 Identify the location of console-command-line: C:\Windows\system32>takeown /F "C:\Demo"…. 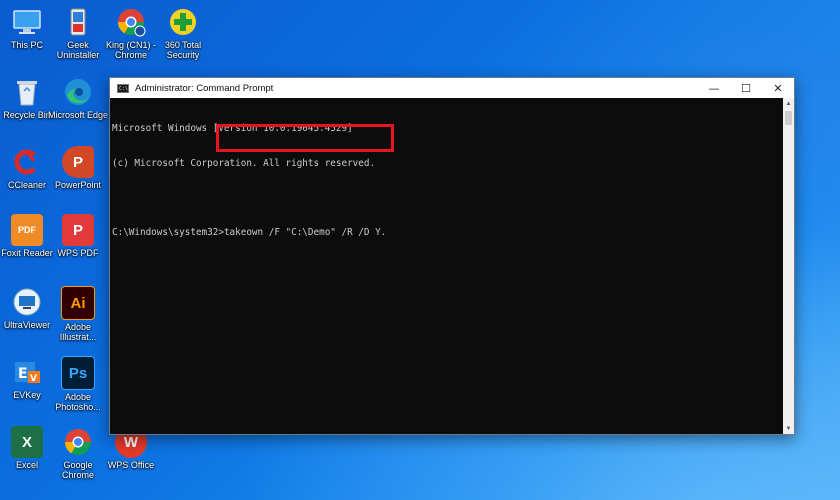
(249, 232).